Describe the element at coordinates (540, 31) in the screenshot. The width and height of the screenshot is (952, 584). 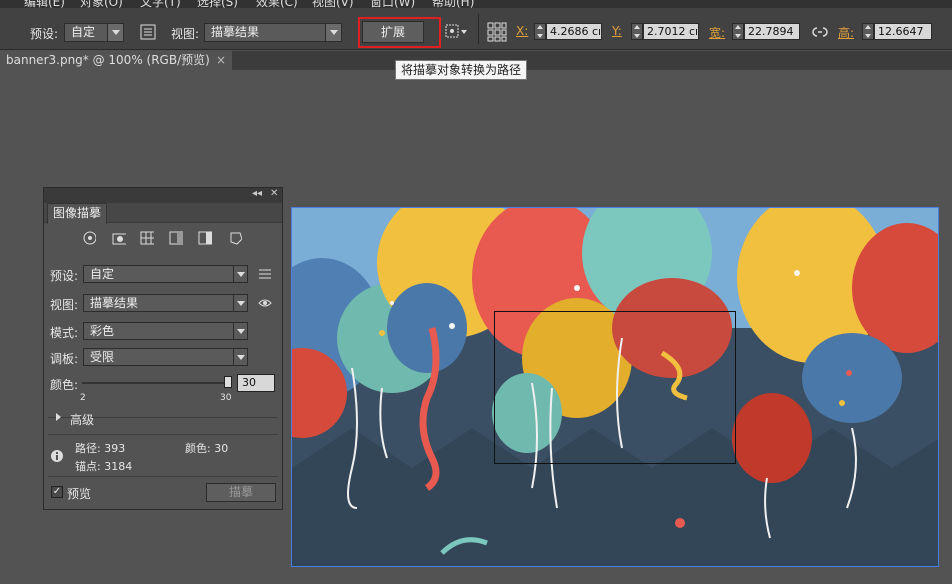
I see `x-spinner` at that location.